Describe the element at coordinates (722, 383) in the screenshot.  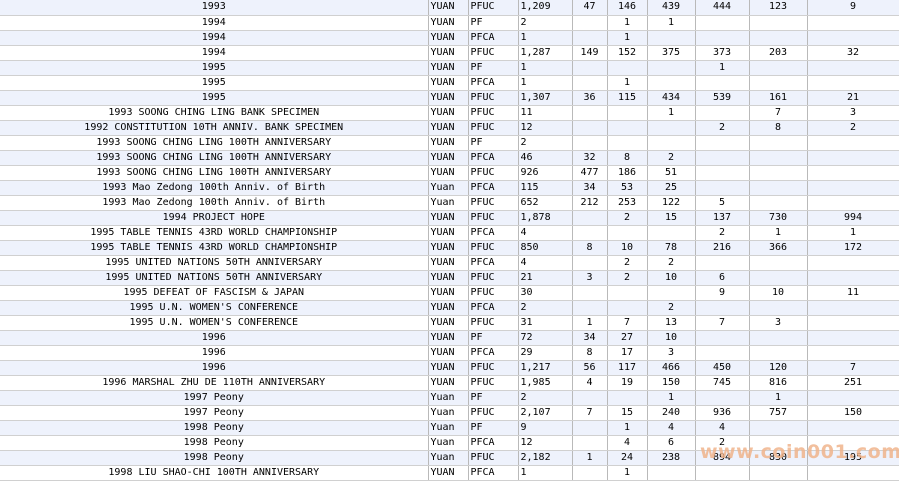
I see `row-count-4: 745` at that location.